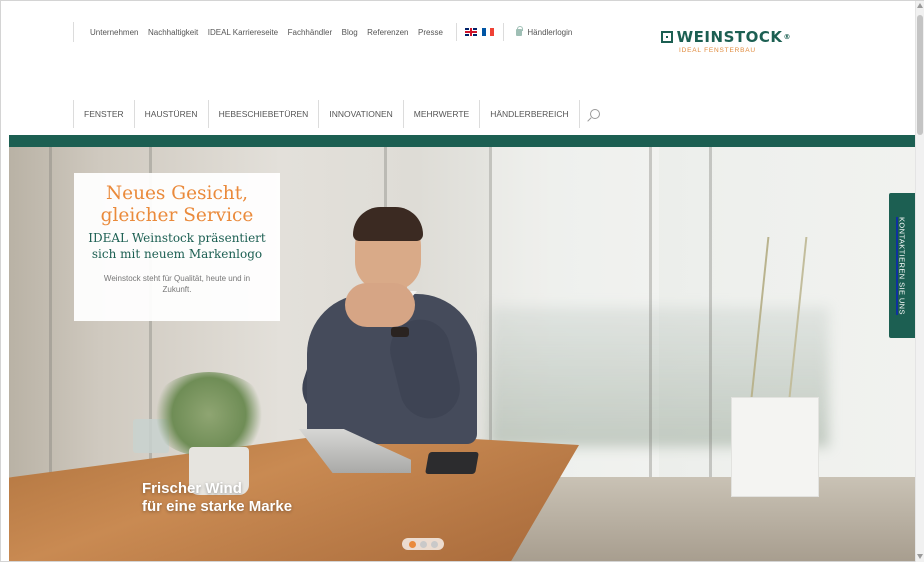  I want to click on scroll-up-arrow-icon, so click(920, 5).